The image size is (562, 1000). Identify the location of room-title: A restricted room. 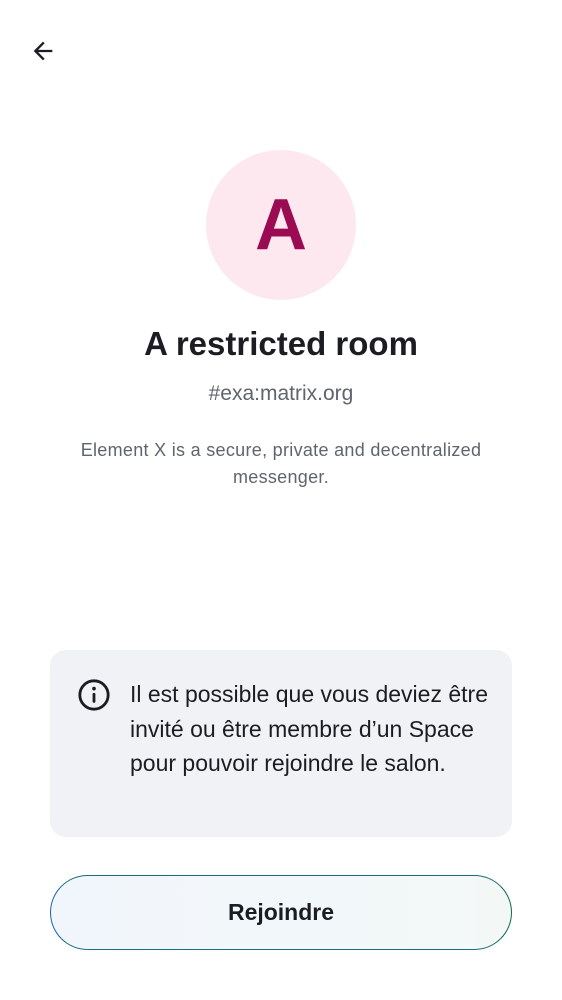
(281, 343).